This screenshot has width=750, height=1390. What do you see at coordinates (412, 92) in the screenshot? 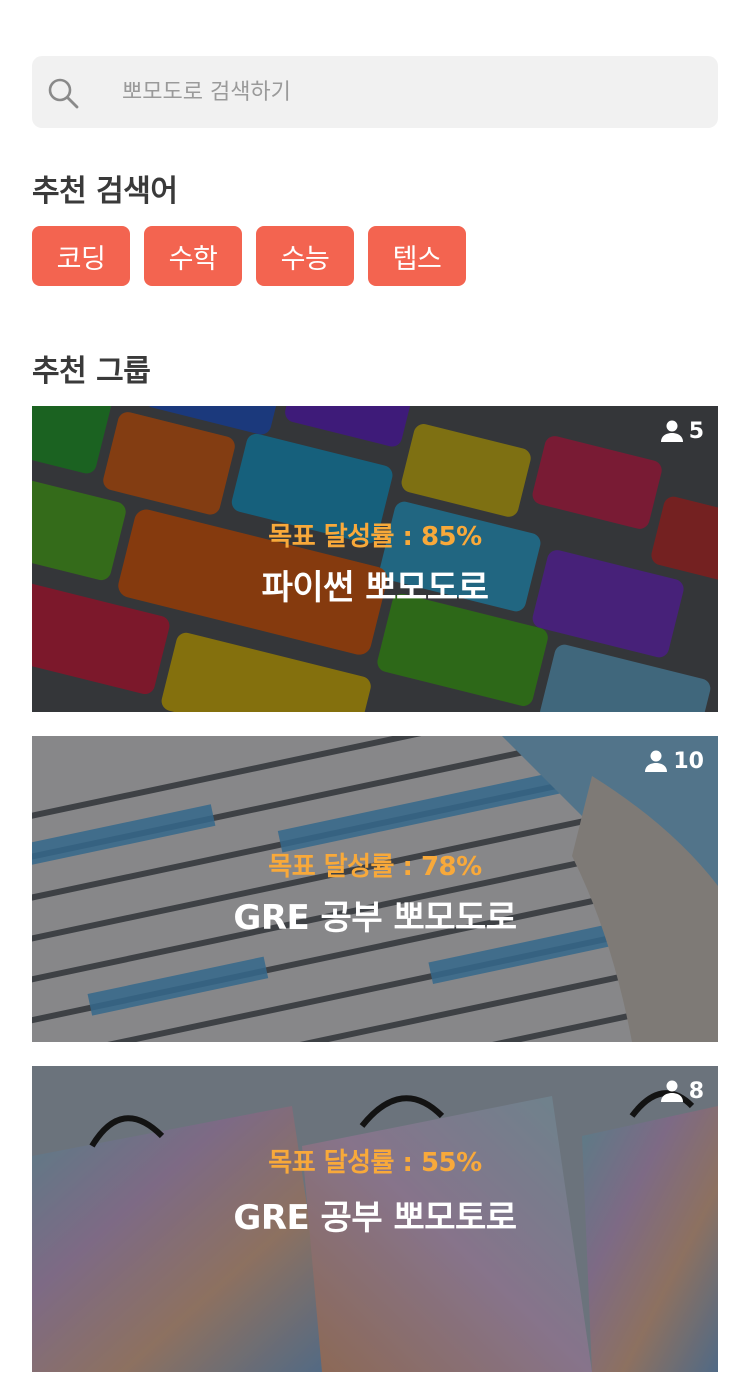
I see `search-input` at bounding box center [412, 92].